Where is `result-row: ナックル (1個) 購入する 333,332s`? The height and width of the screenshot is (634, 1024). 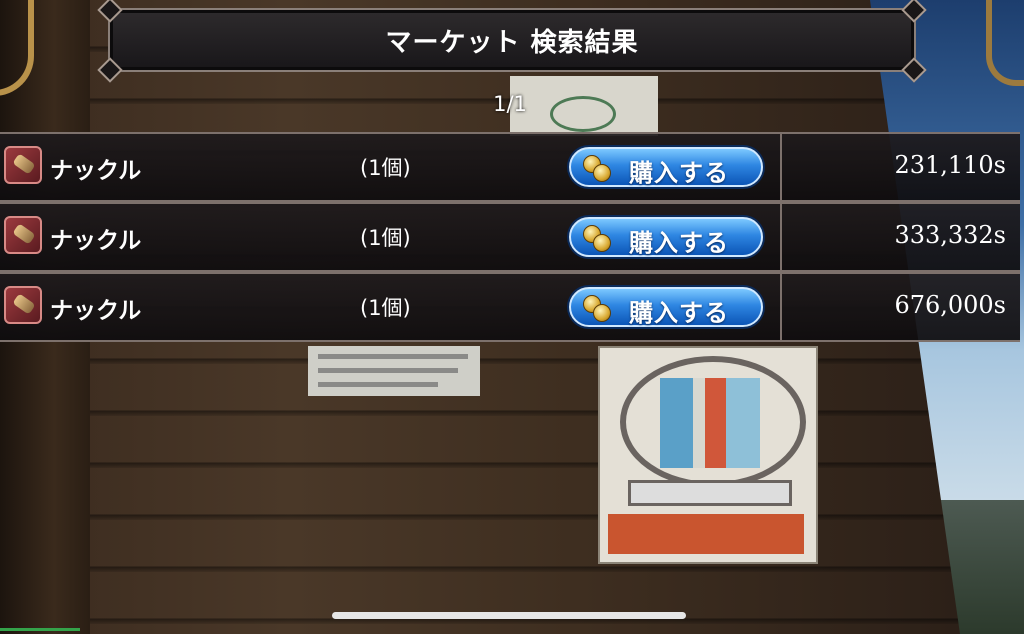
result-row: ナックル (1個) 購入する 333,332s is located at coordinates (510, 237).